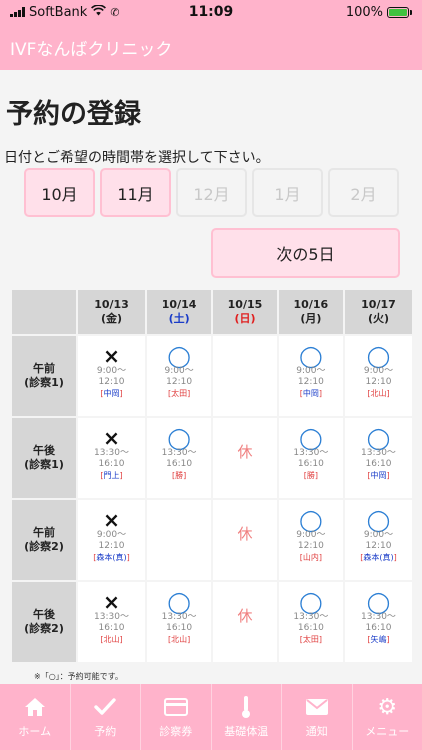  I want to click on carrier-label: SoftBank, so click(58, 12).